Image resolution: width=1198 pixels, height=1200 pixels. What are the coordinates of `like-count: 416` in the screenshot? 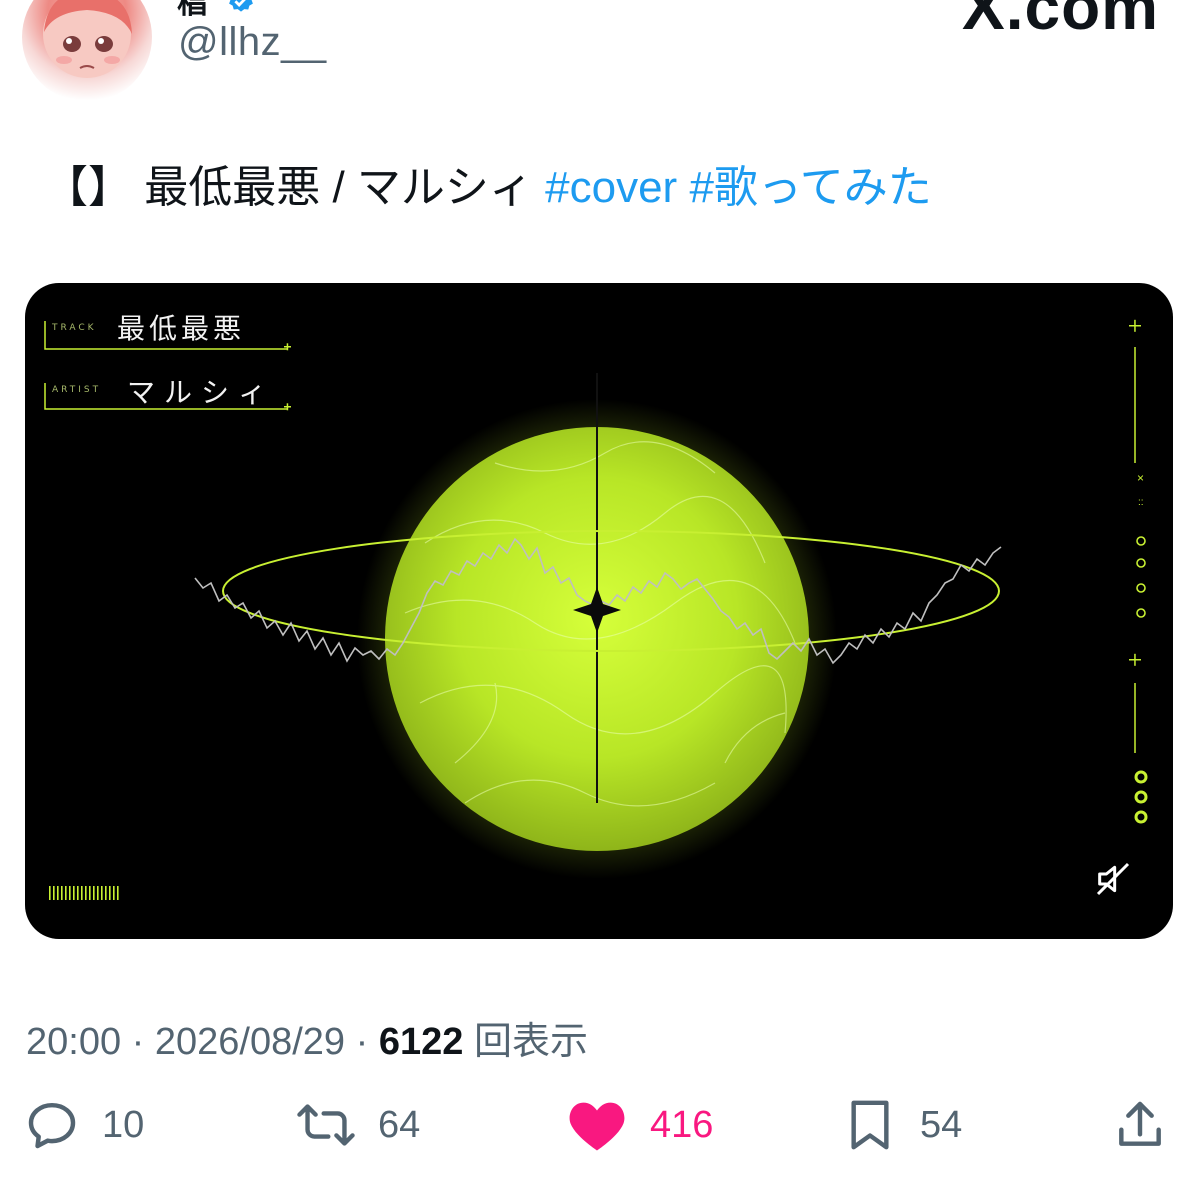 It's located at (682, 1124).